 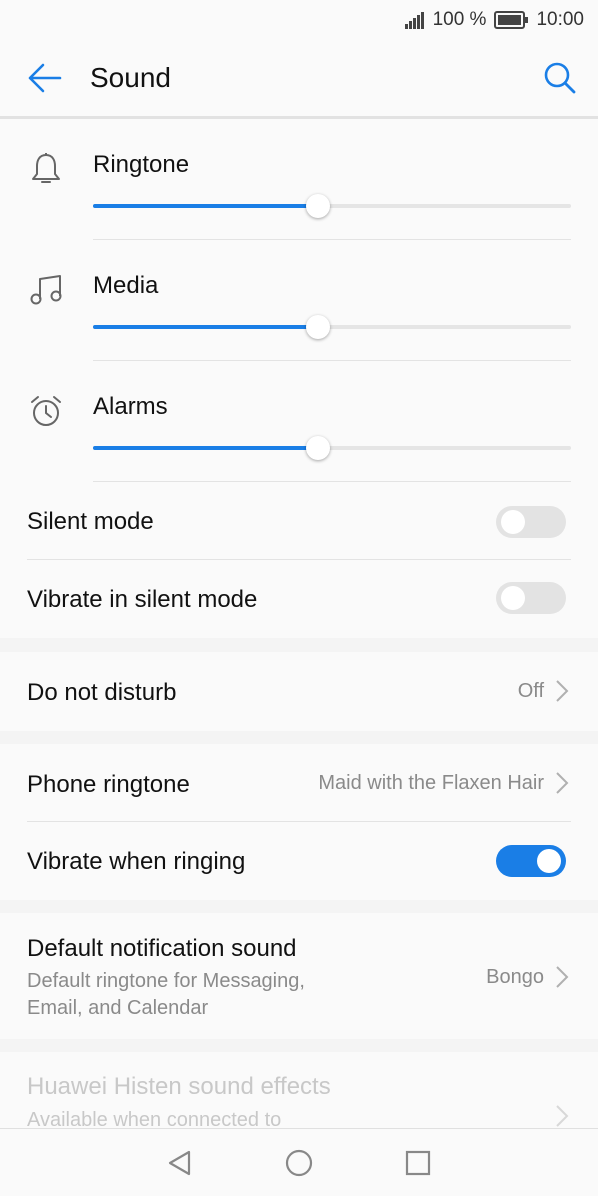 What do you see at coordinates (118, 1008) in the screenshot?
I see `default-notification-sublabel-2: Email, and Calendar` at bounding box center [118, 1008].